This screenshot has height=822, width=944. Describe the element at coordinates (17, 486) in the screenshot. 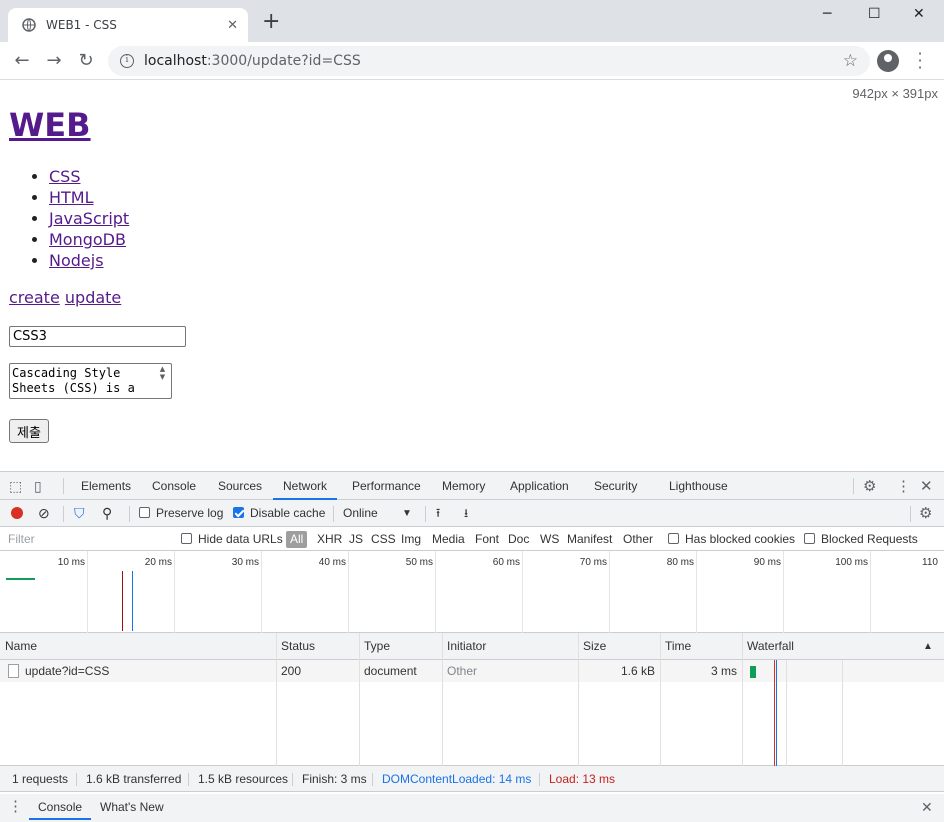

I see `inspect-element-icon: ⬚` at that location.